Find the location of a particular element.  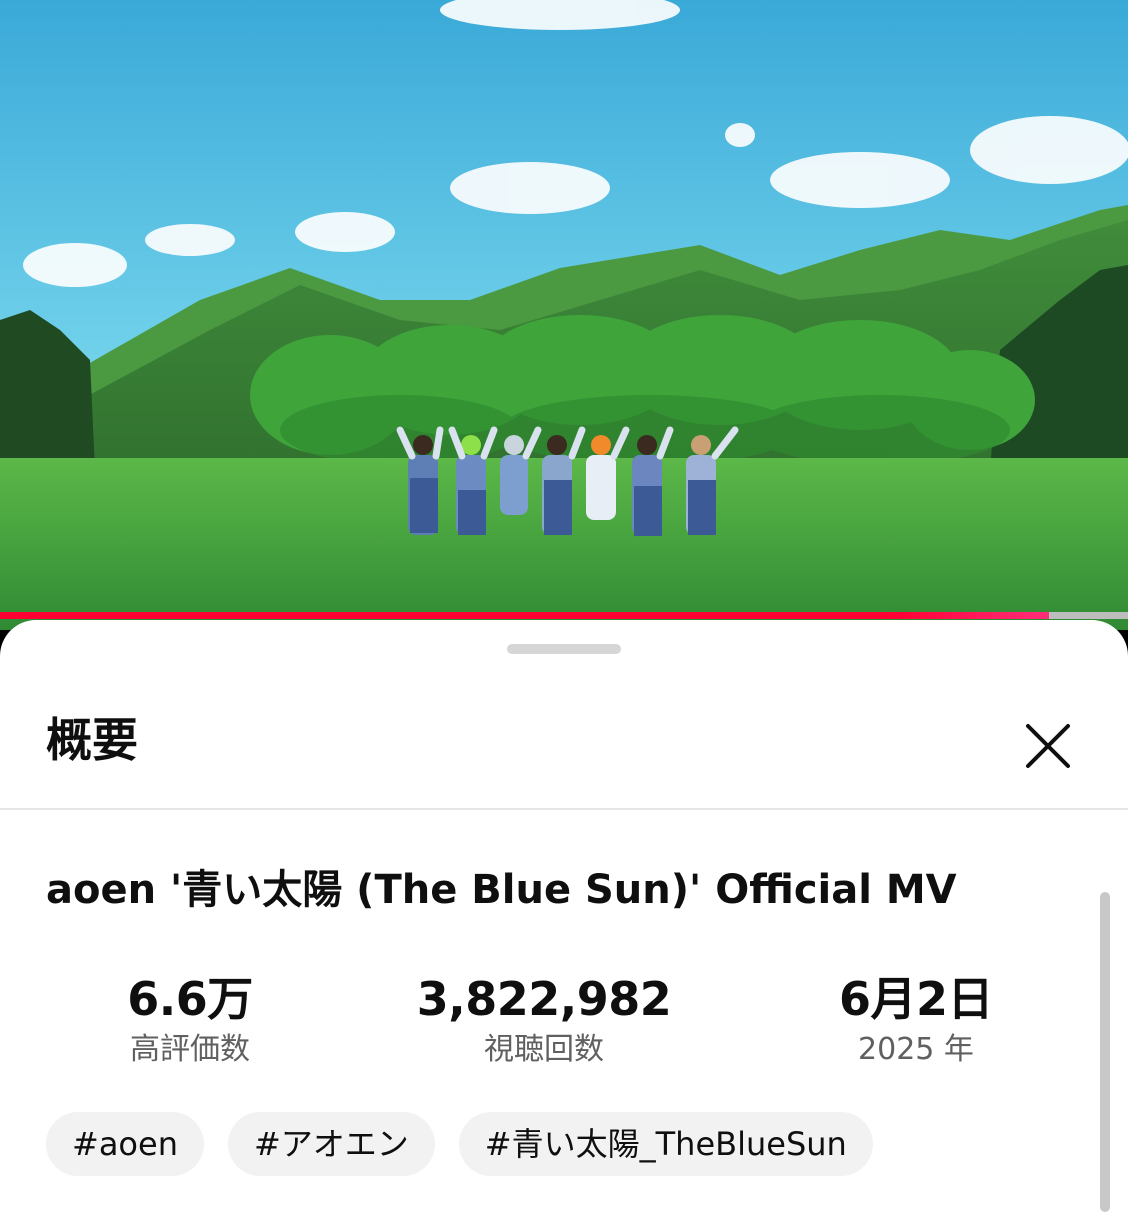

date-stat: 6月2日 2025 年 is located at coordinates (916, 1021).